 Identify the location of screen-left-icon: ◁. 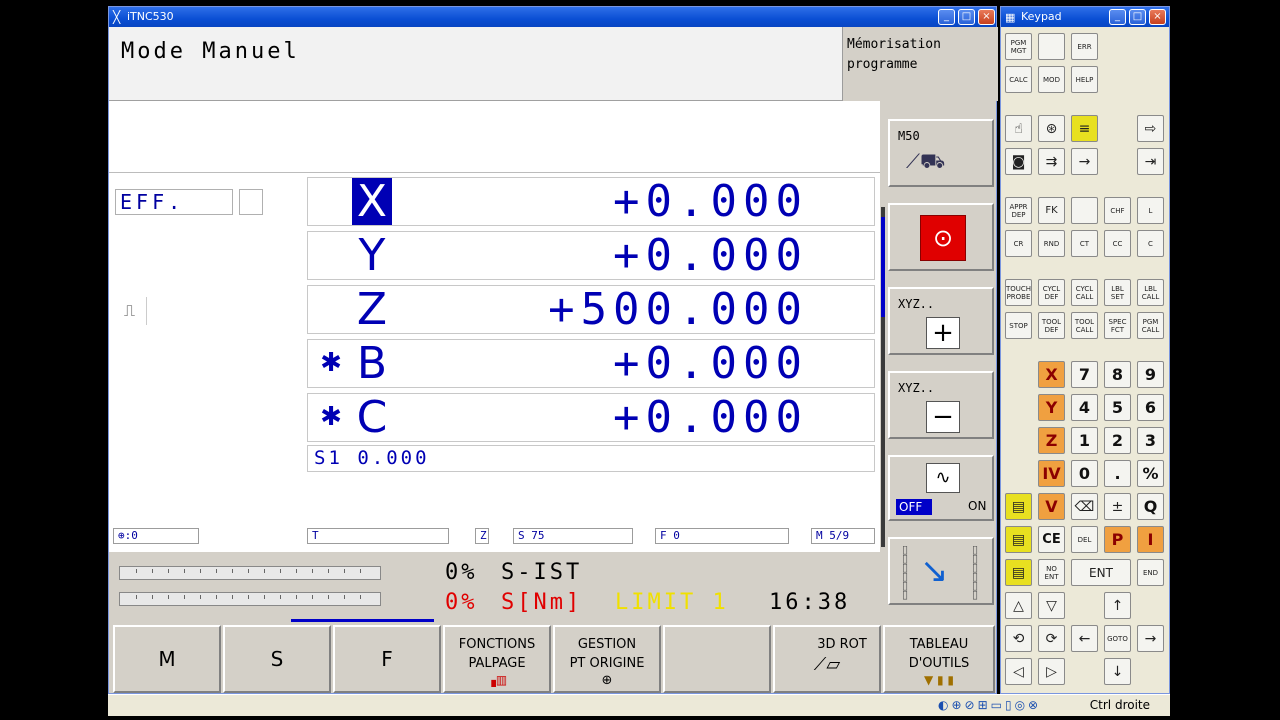
(1018, 671).